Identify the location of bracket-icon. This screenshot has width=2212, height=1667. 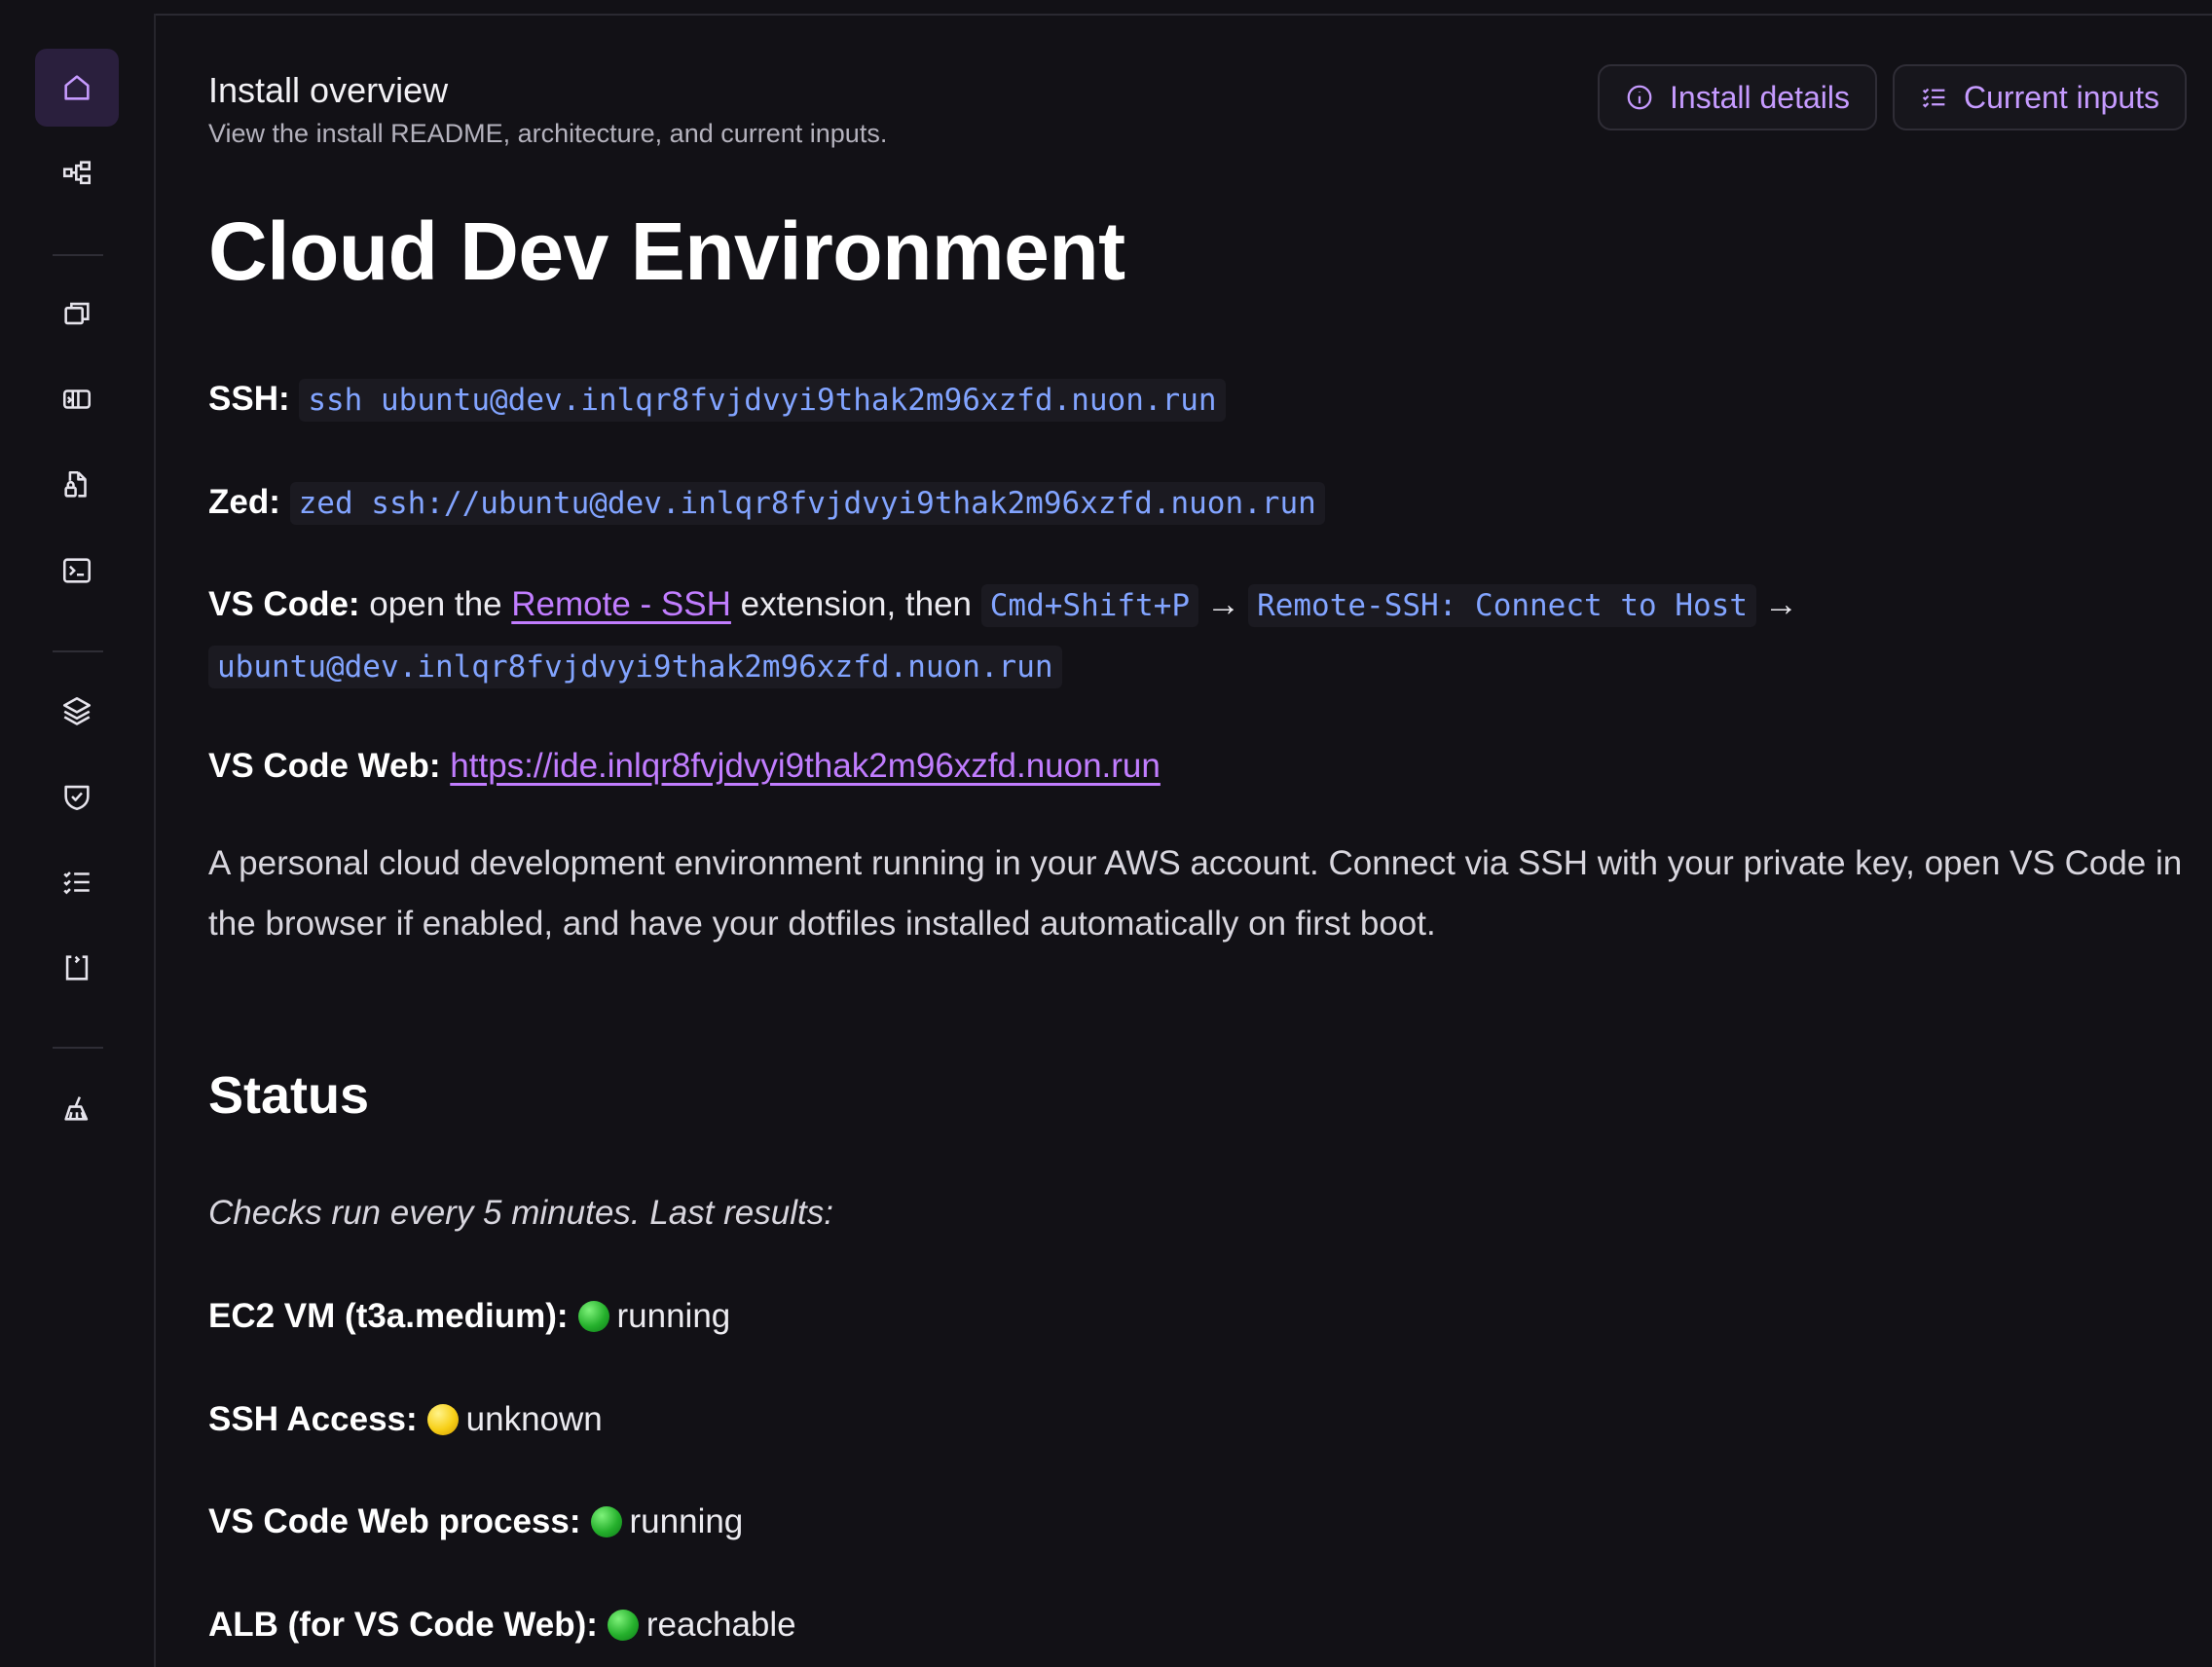
(77, 968).